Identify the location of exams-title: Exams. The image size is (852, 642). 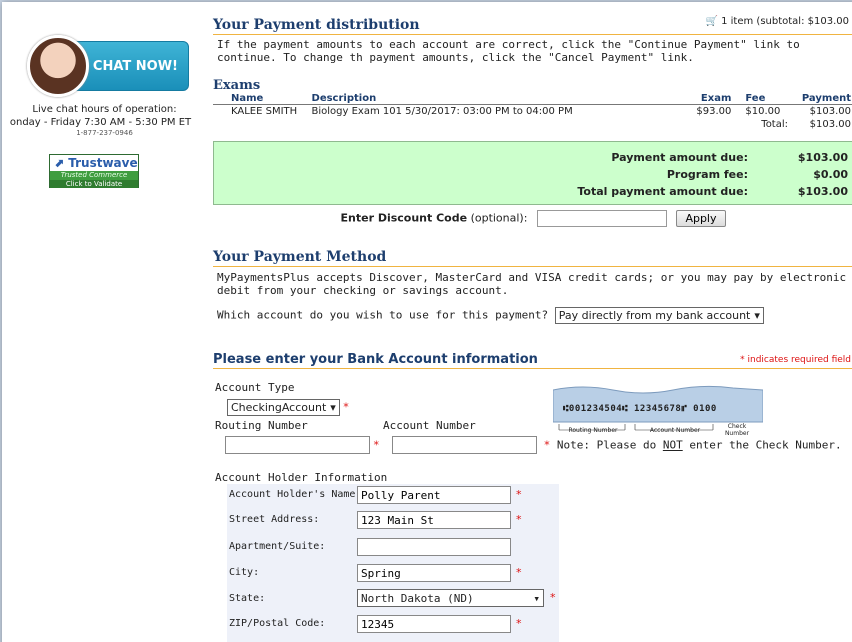
(237, 85).